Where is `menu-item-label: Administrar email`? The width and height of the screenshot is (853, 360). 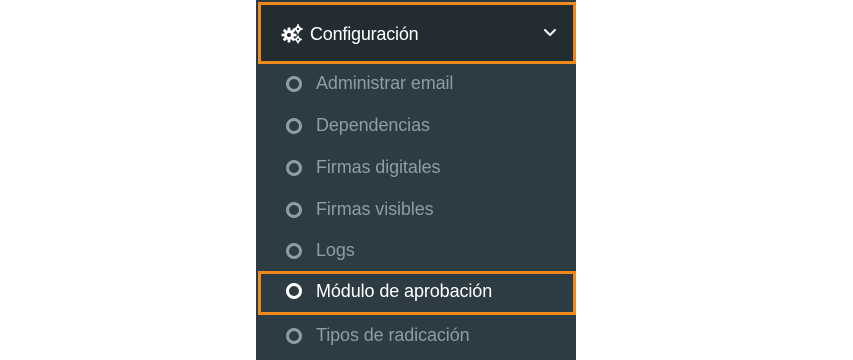
menu-item-label: Administrar email is located at coordinates (385, 83).